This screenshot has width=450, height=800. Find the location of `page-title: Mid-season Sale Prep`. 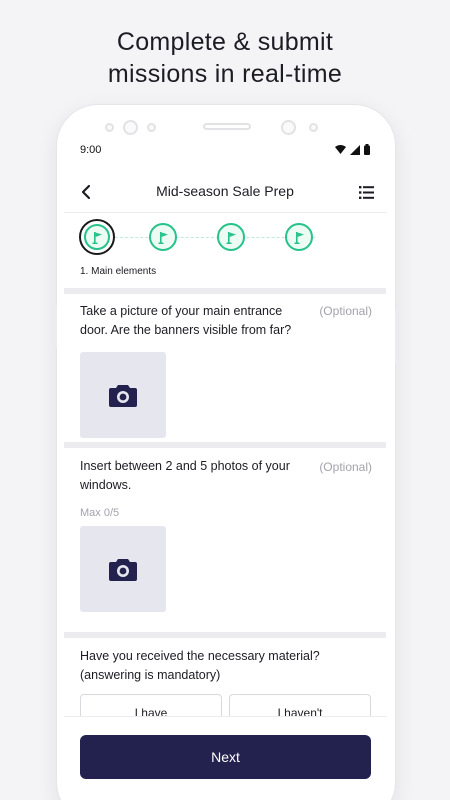

page-title: Mid-season Sale Prep is located at coordinates (225, 191).